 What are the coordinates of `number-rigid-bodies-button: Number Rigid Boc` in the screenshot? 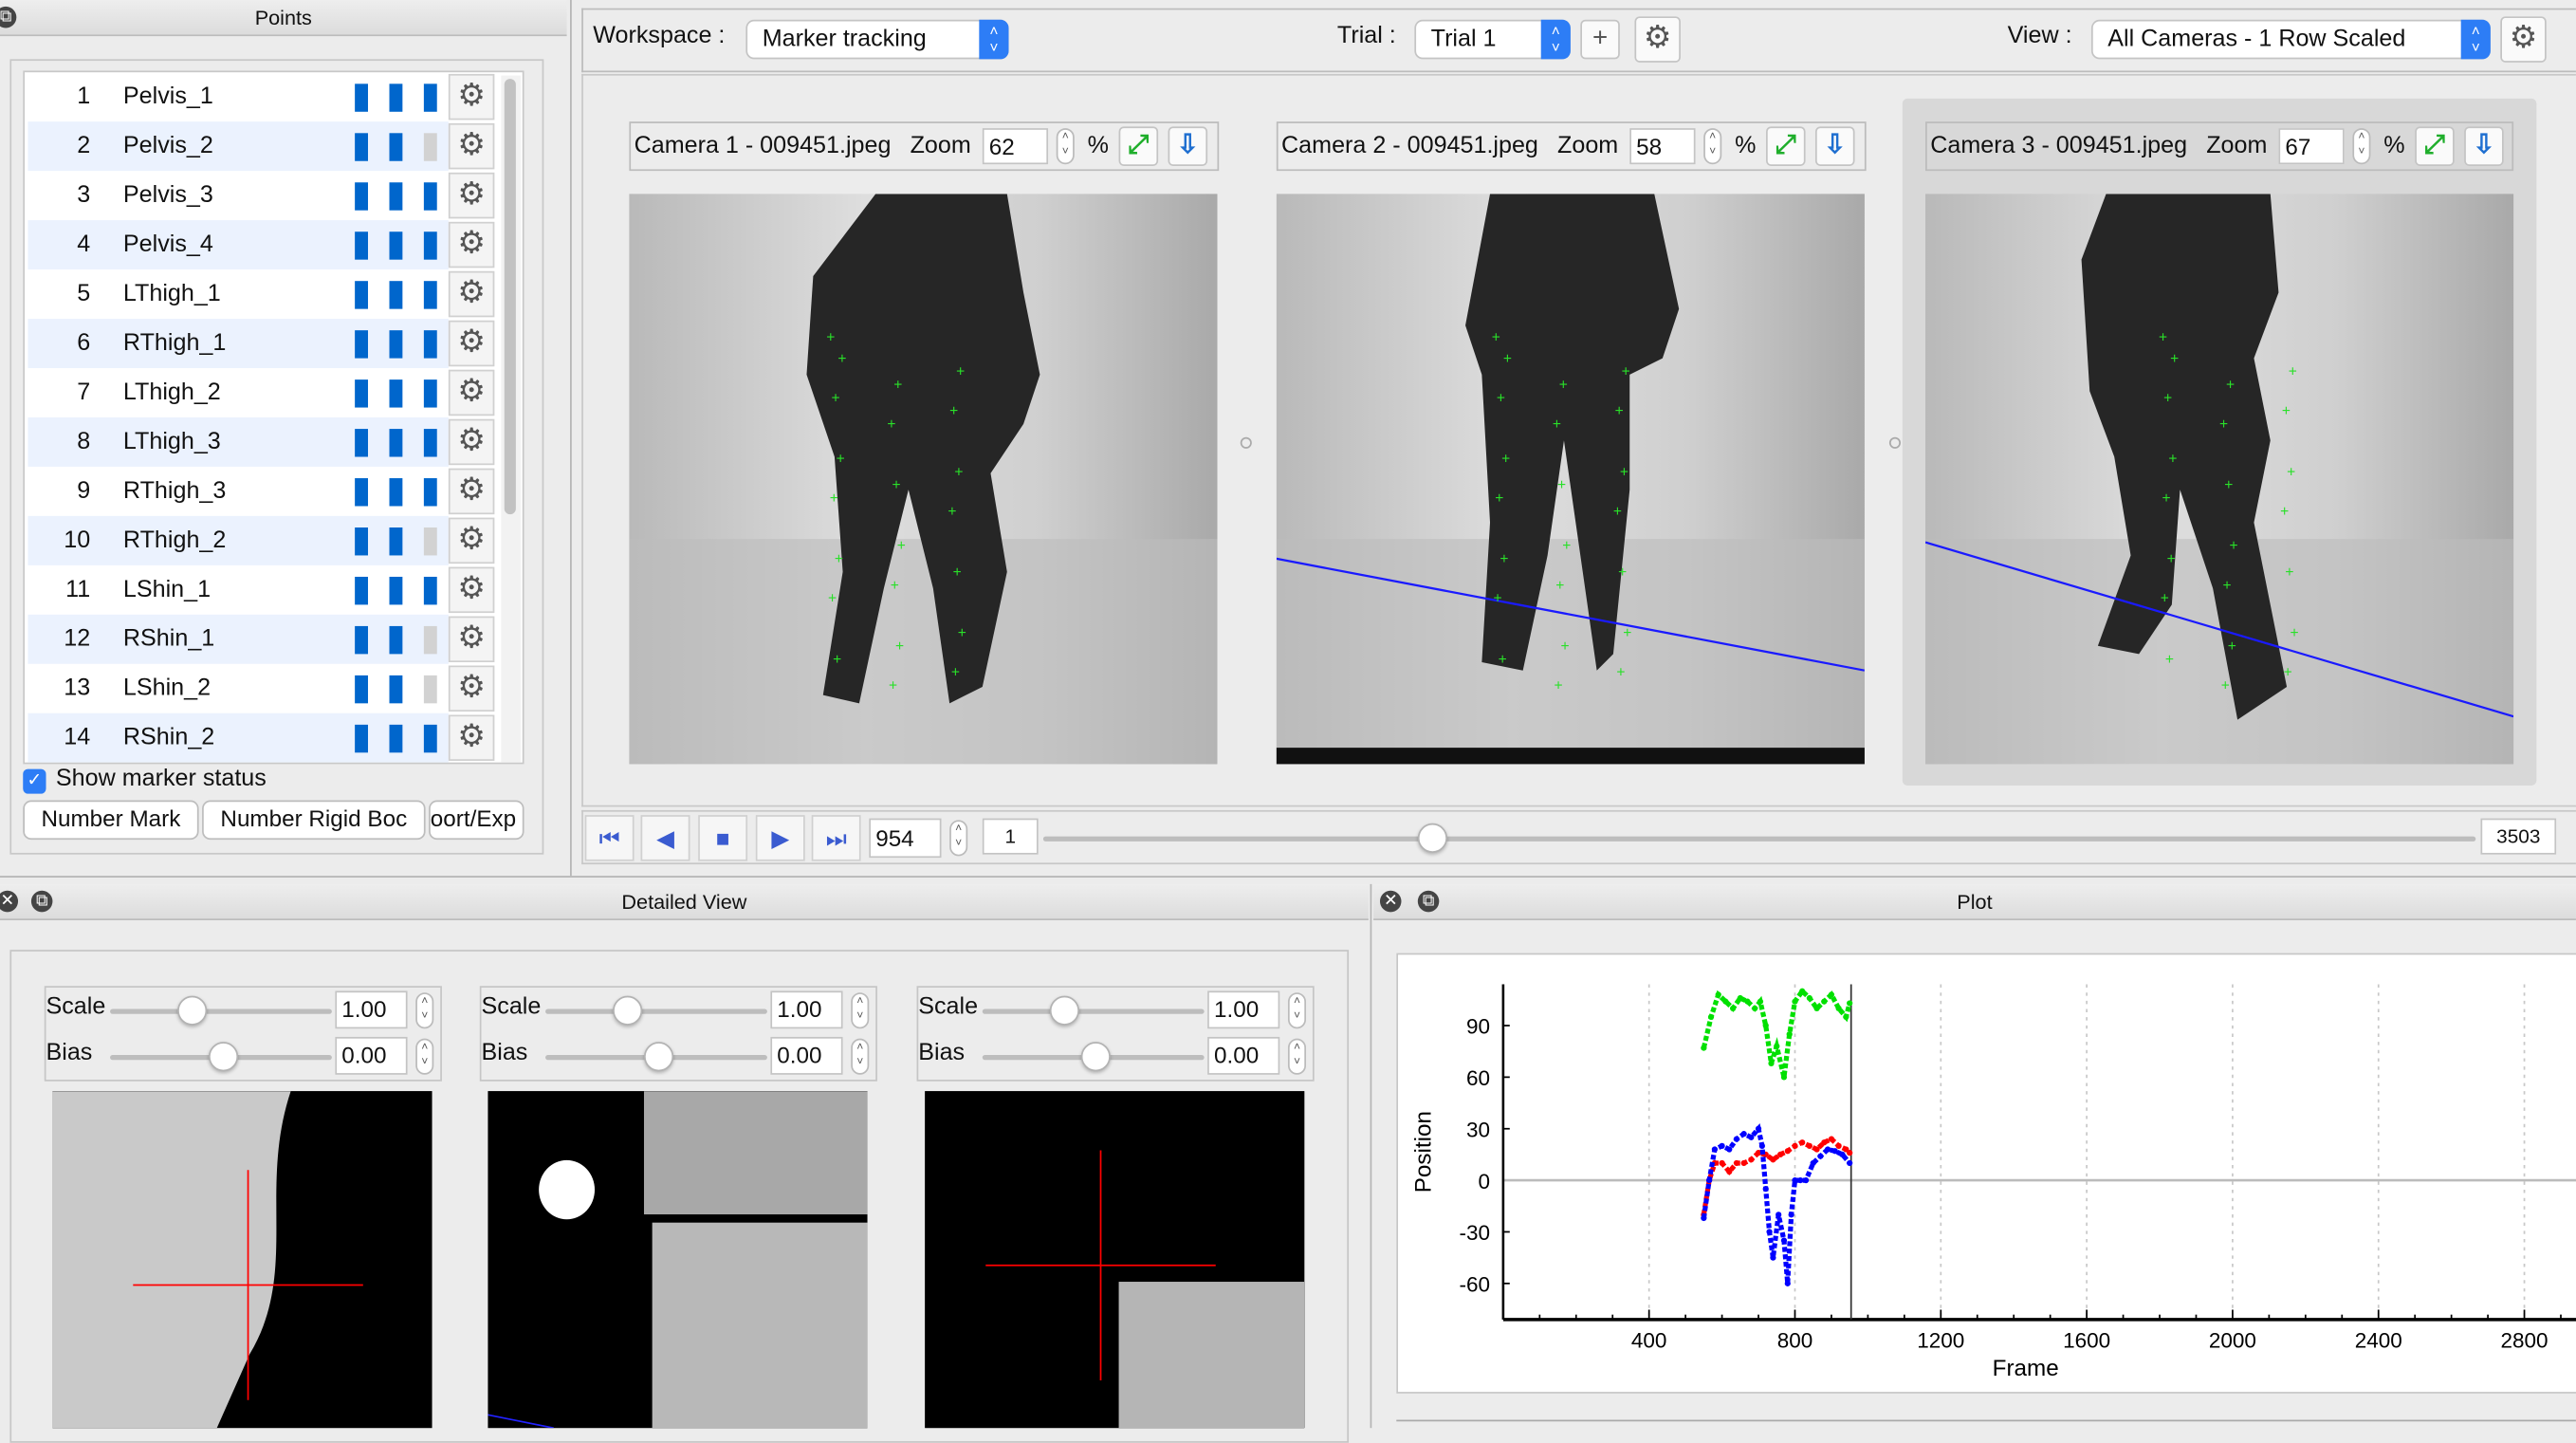 It's located at (314, 820).